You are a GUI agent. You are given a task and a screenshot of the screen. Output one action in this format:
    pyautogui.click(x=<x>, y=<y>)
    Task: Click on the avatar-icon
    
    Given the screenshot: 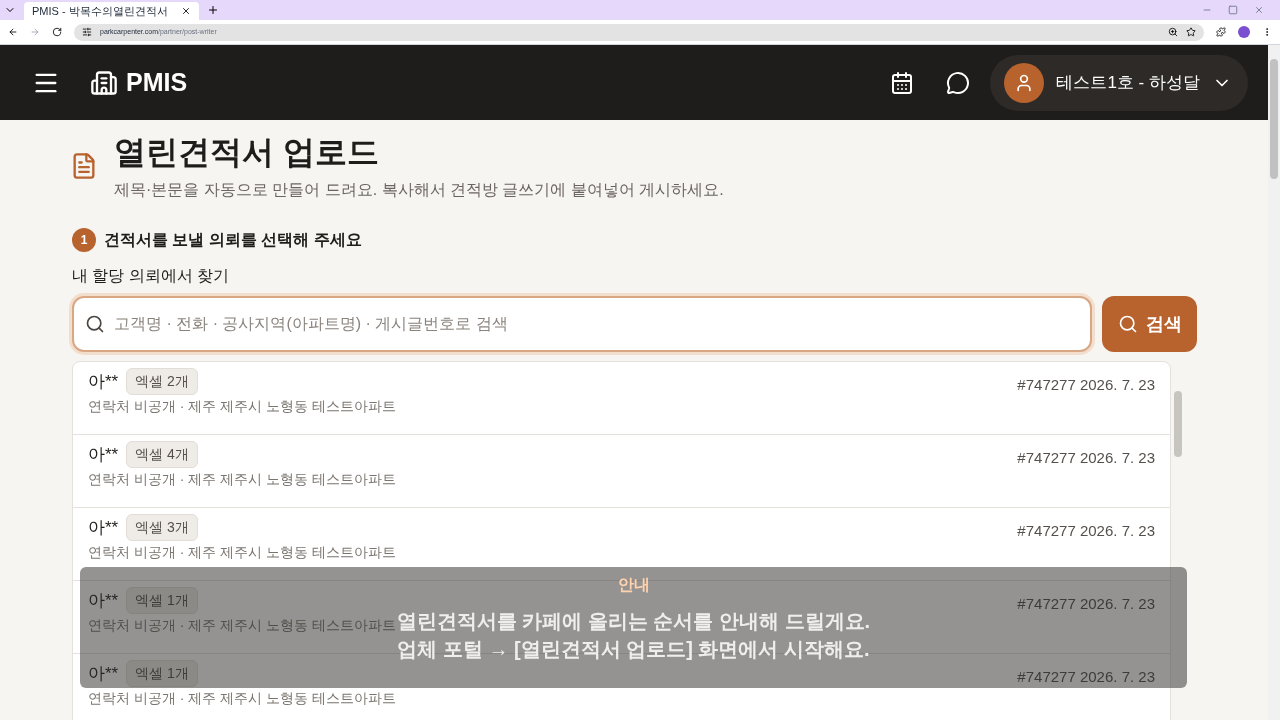 What is the action you would take?
    pyautogui.click(x=1024, y=82)
    